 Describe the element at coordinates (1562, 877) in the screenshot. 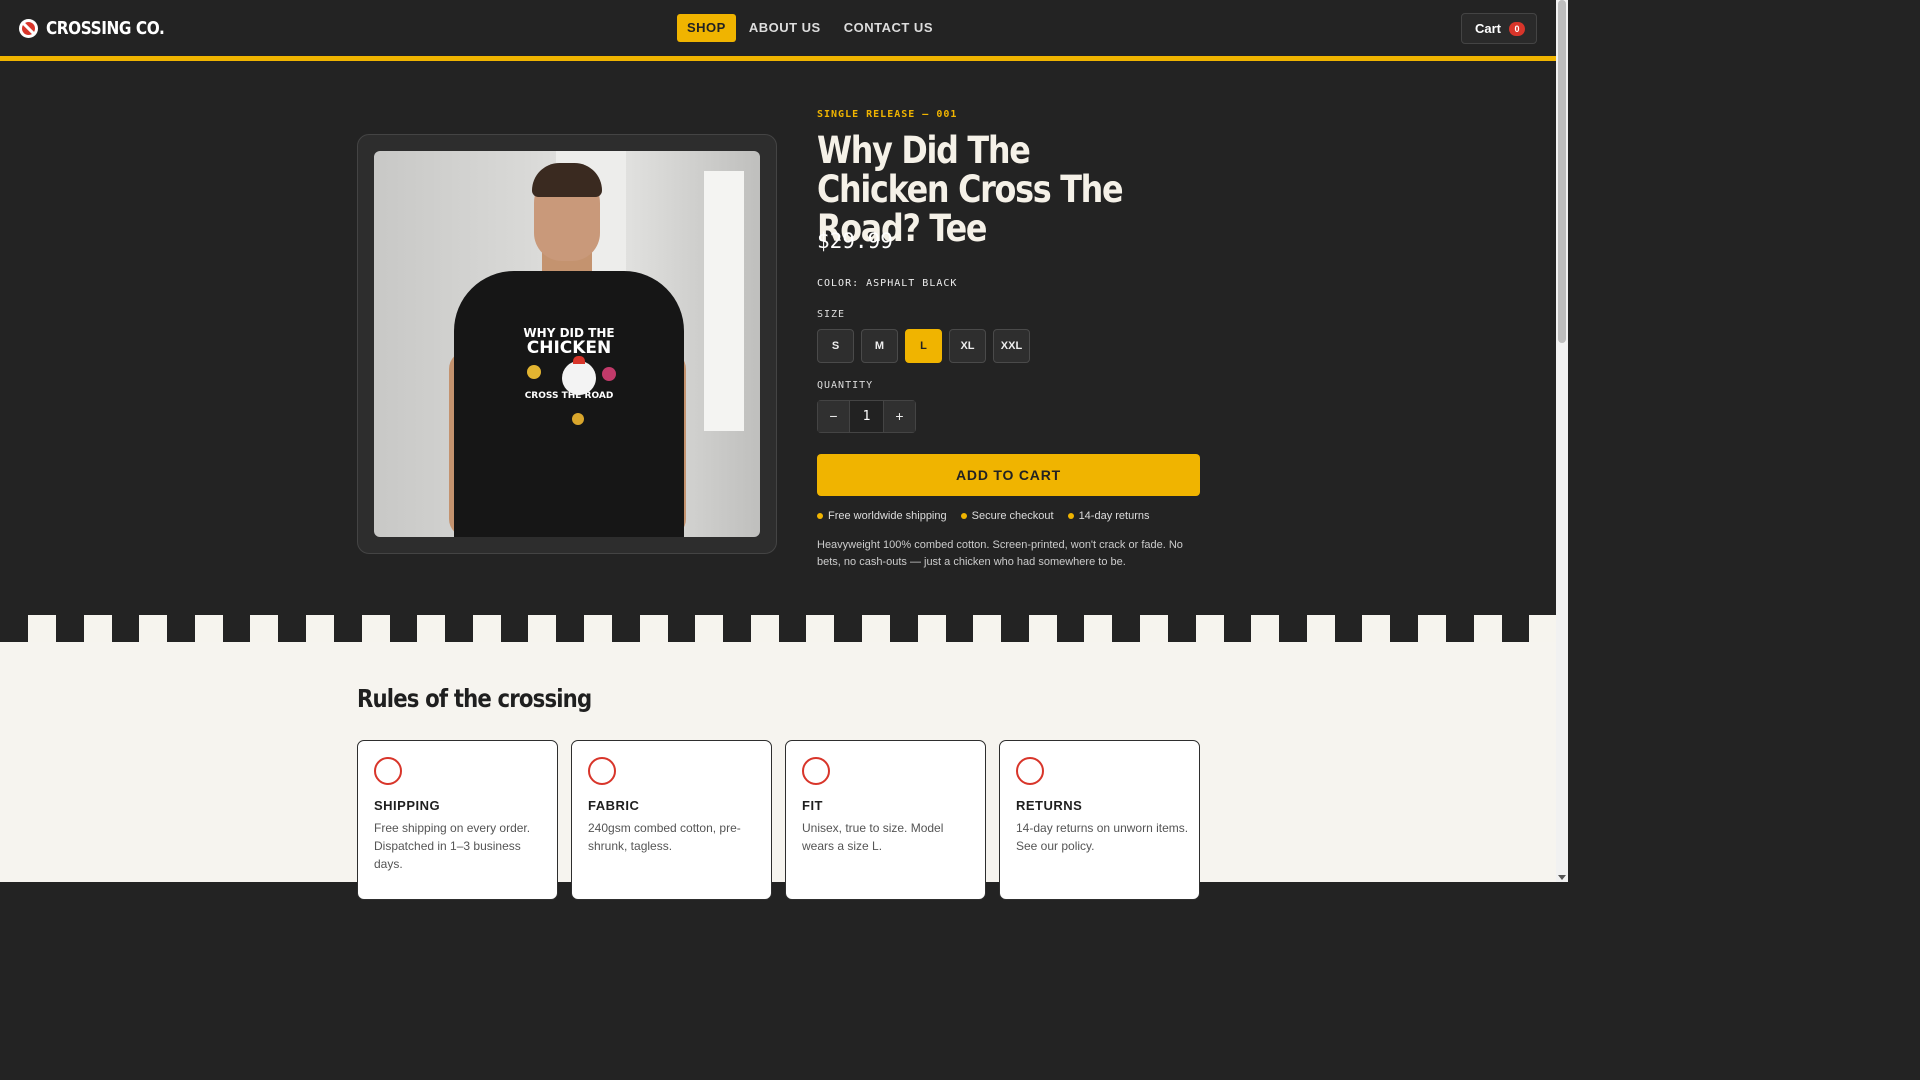

I see `scroll-down-arrow-icon` at that location.